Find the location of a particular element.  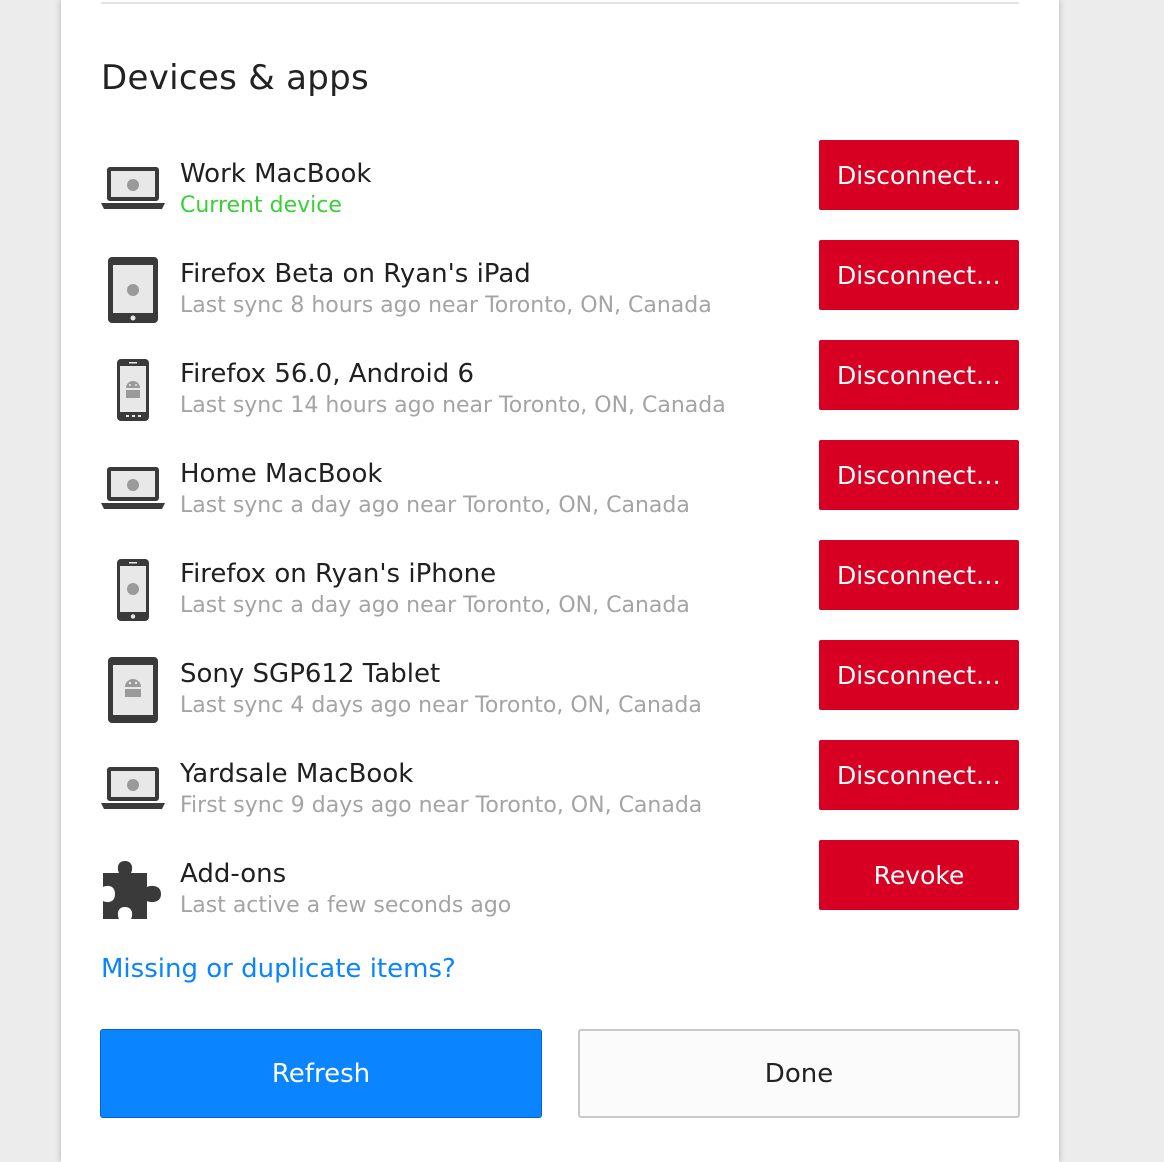

device-name: Firefox on Ryan's iPhone is located at coordinates (338, 574).